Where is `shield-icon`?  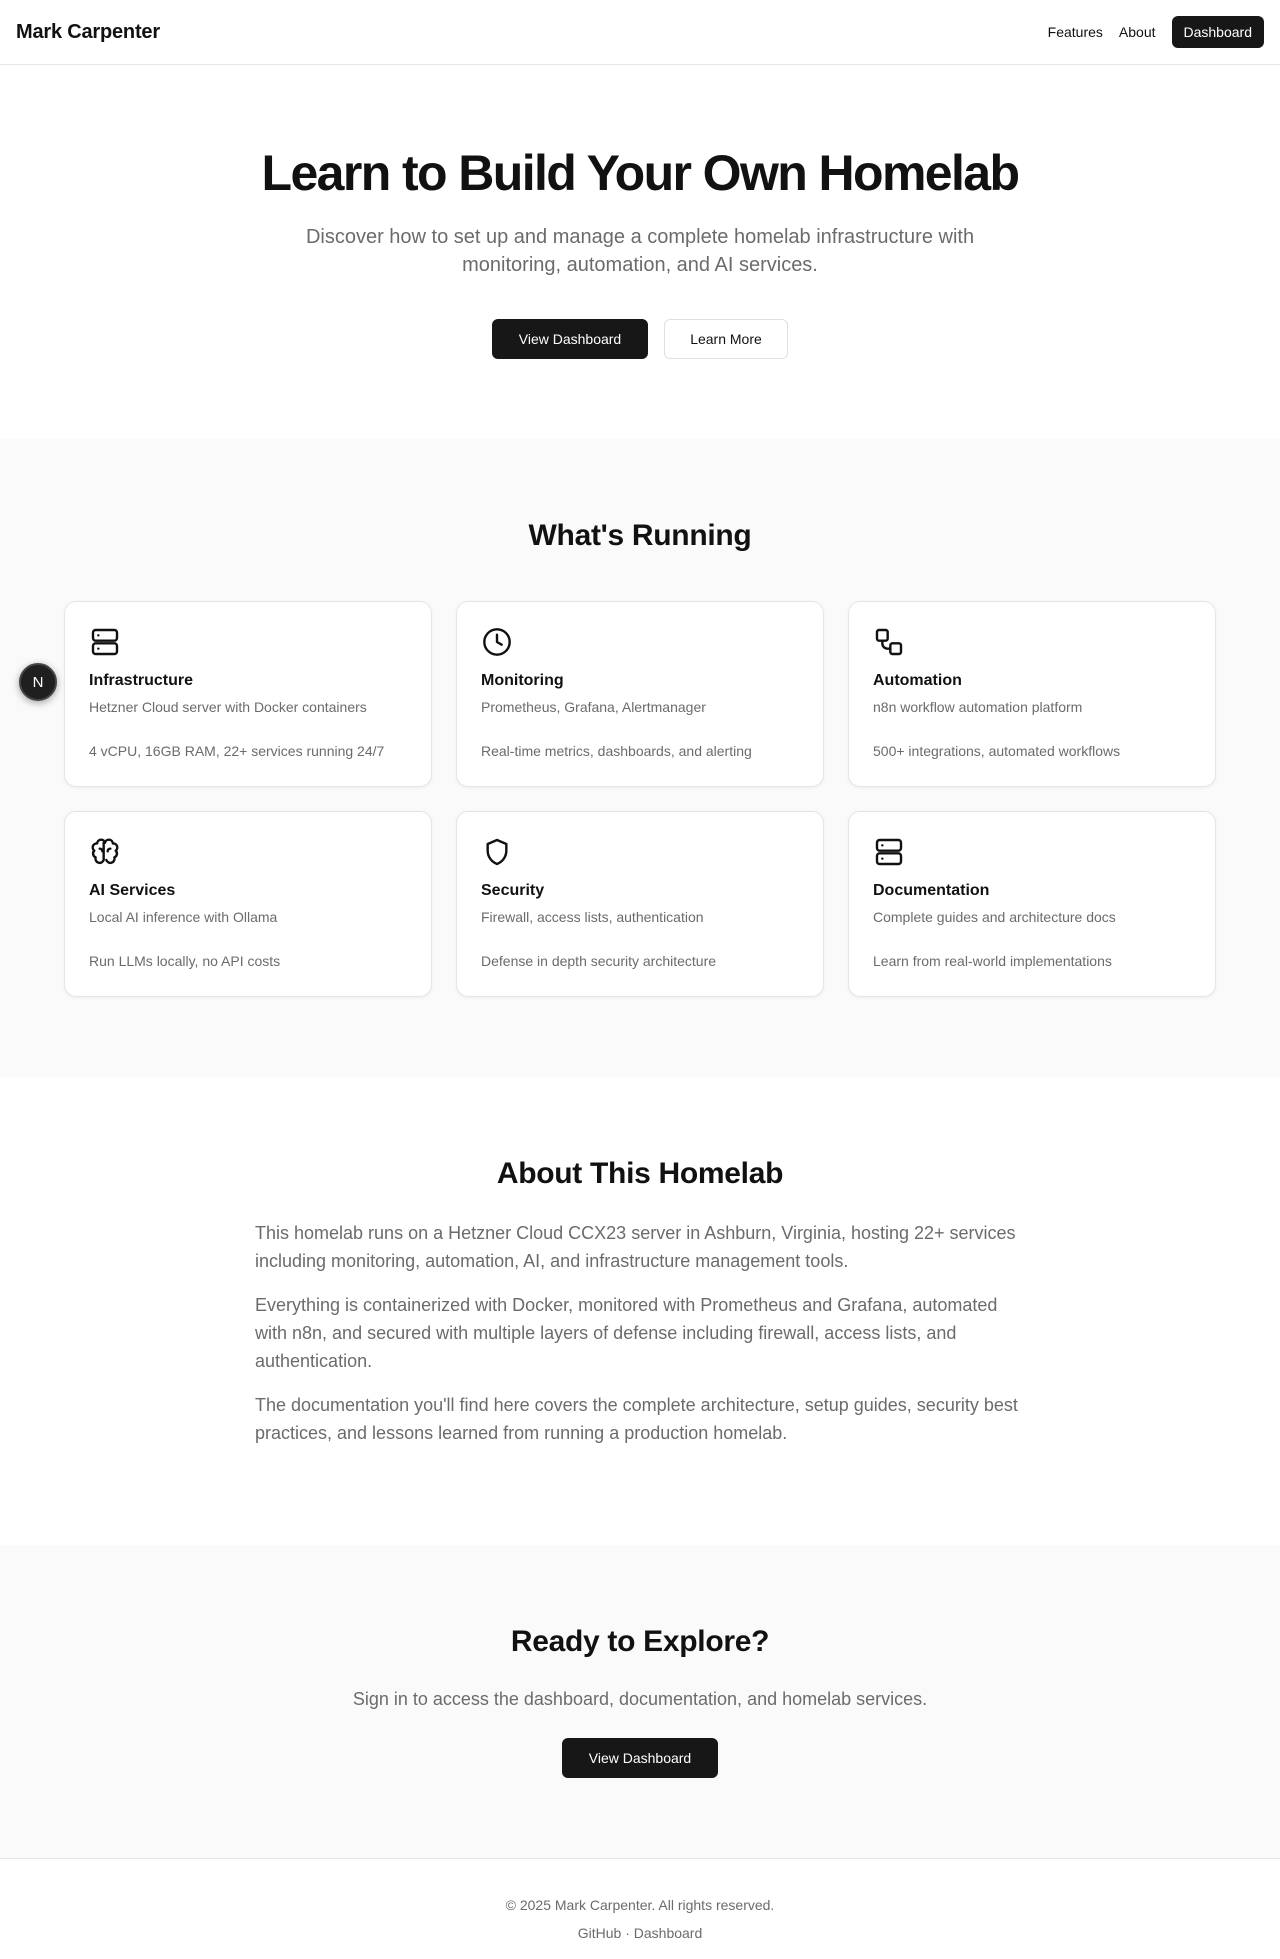 shield-icon is located at coordinates (497, 852).